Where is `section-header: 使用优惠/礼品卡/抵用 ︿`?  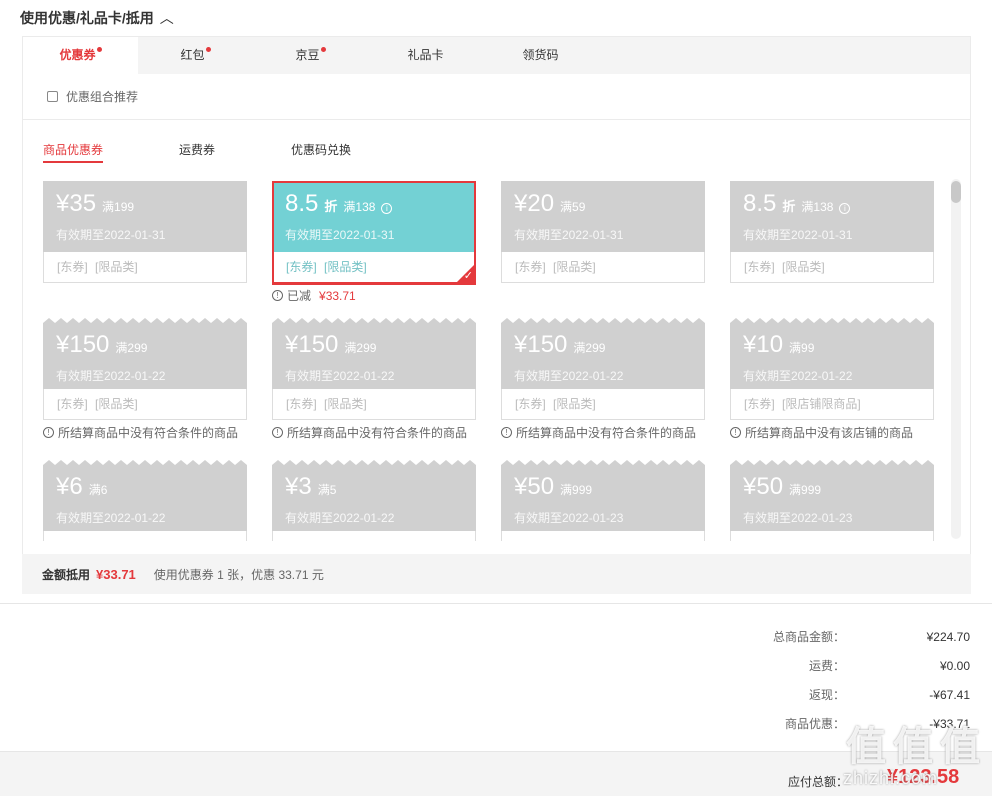
section-header: 使用优惠/礼品卡/抵用 ︿ is located at coordinates (97, 18).